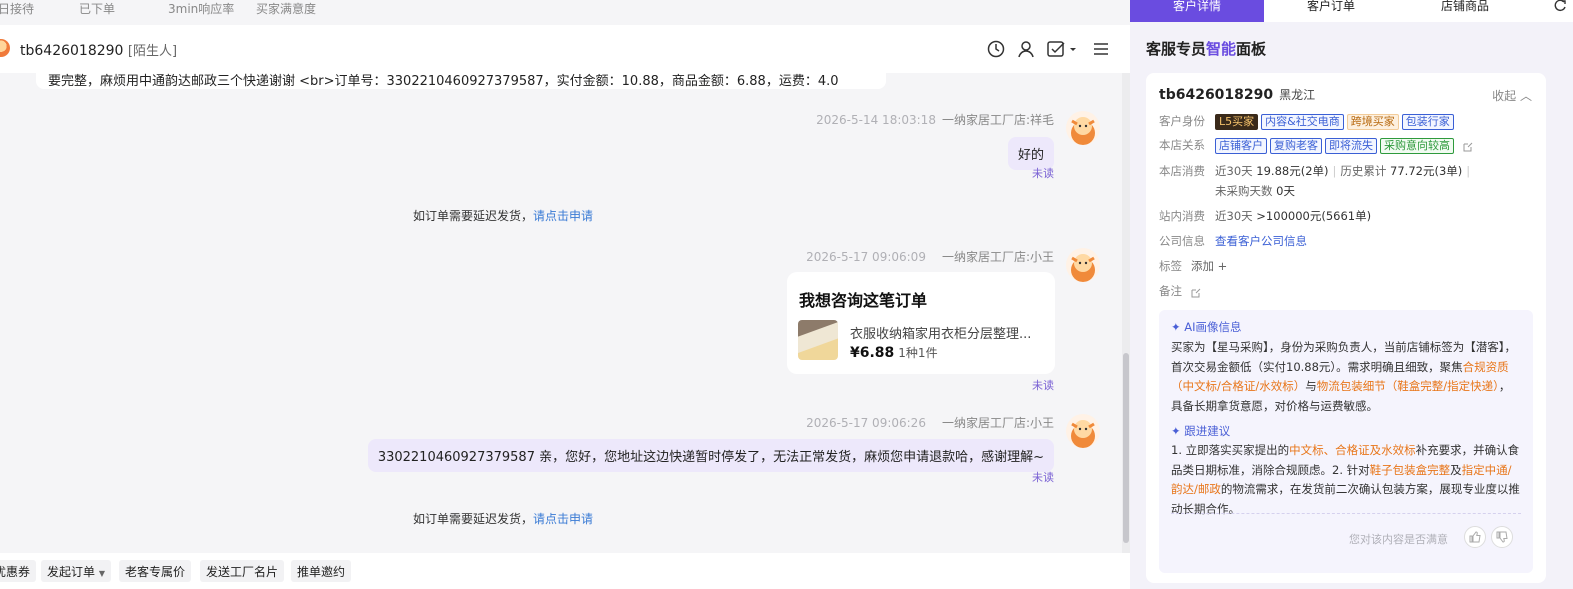 This screenshot has width=1573, height=589. Describe the element at coordinates (1331, 11) in the screenshot. I see `tab-customer-orders: 客户订单` at that location.